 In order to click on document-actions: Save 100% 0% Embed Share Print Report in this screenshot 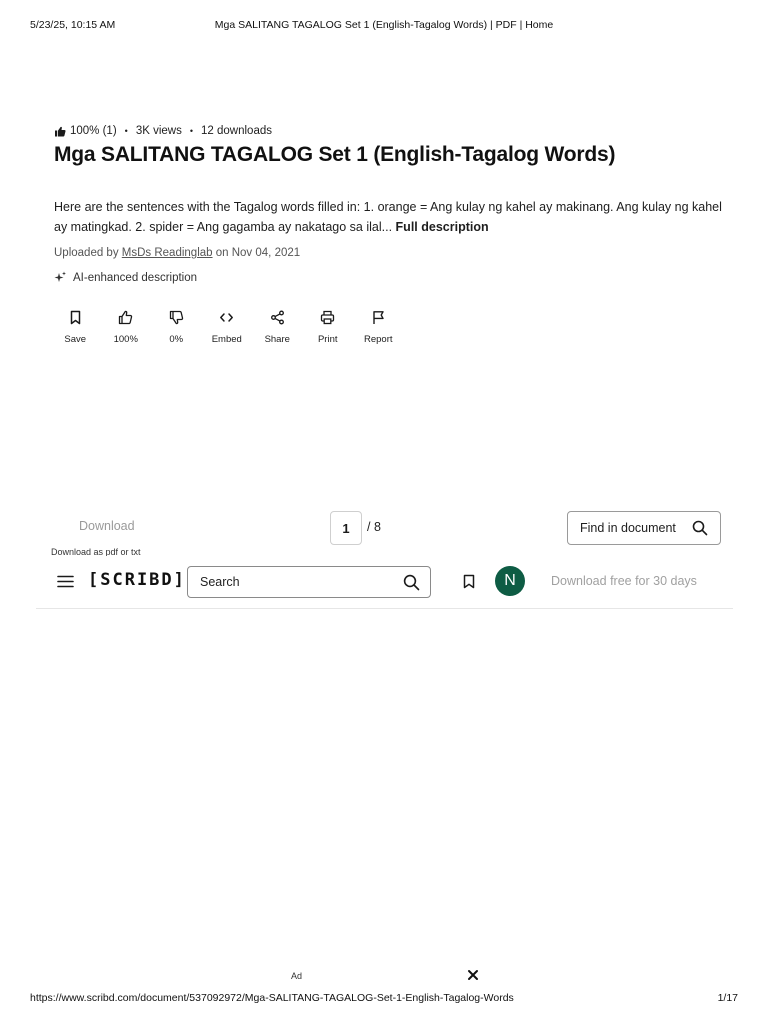, I will do `click(227, 327)`.